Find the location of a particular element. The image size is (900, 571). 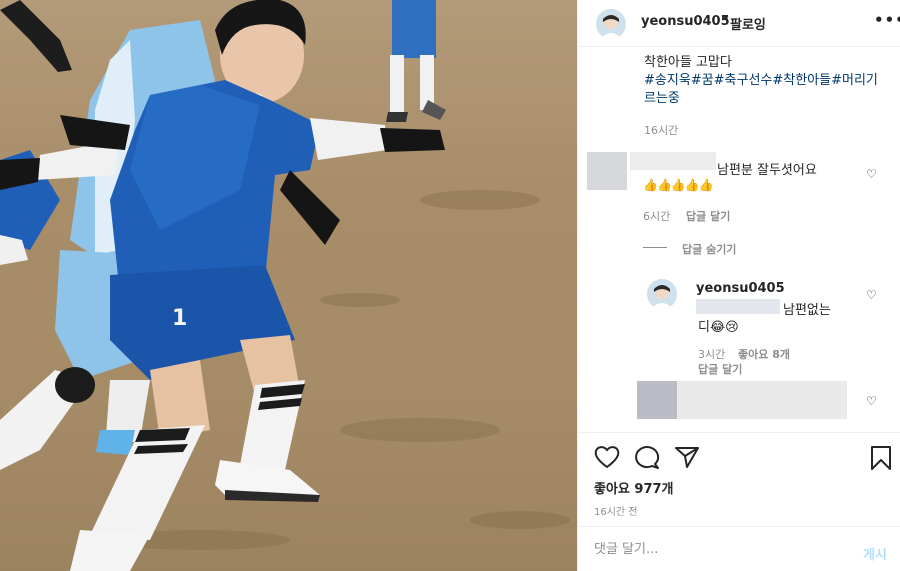

replies-divider is located at coordinates (655, 247).